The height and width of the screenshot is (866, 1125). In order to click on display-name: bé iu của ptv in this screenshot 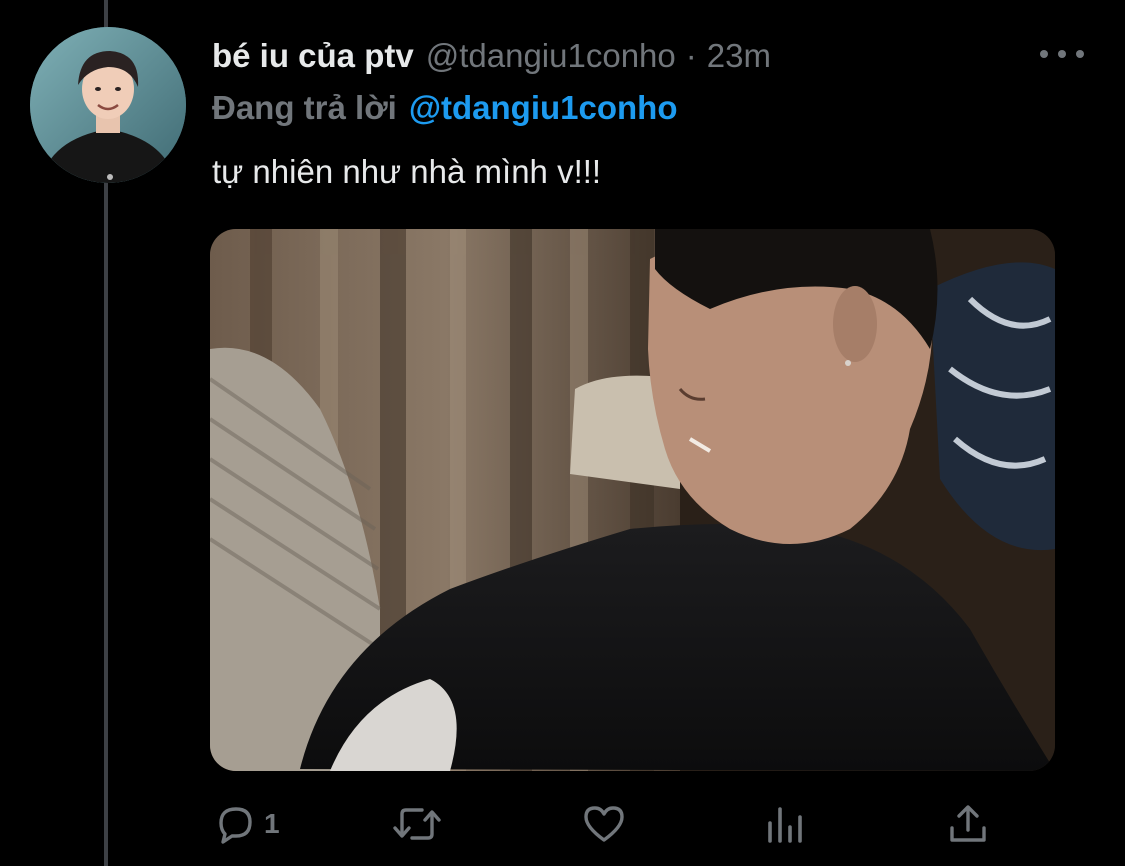, I will do `click(313, 56)`.